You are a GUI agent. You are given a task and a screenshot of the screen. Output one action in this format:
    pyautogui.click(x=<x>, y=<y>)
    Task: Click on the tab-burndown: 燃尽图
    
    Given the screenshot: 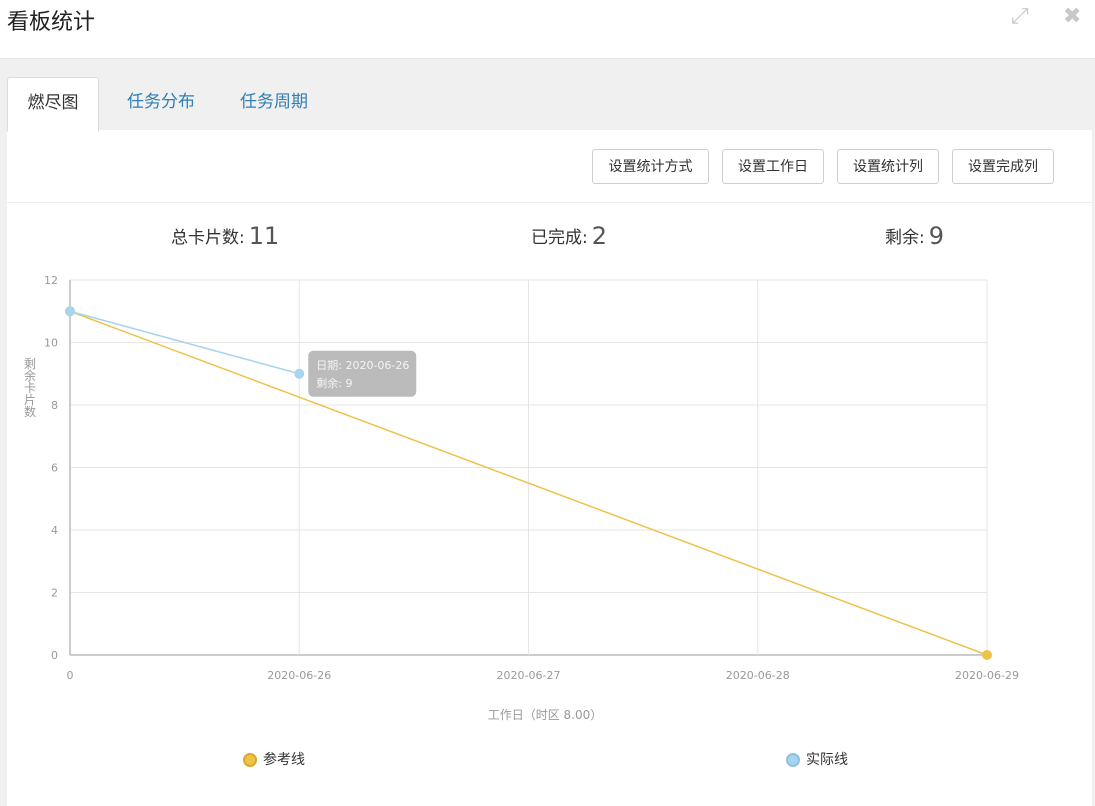 What is the action you would take?
    pyautogui.click(x=53, y=104)
    